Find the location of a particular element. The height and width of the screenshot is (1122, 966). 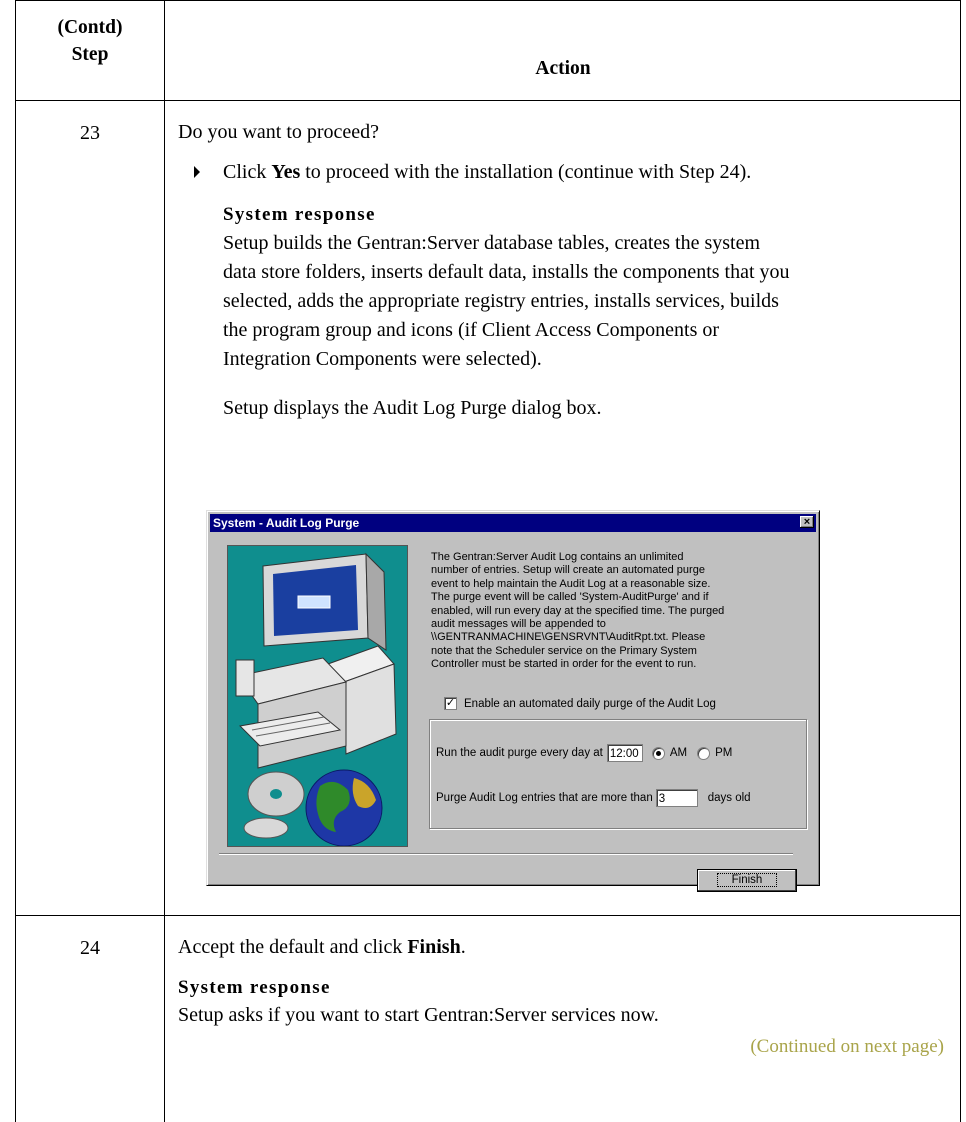

computer-globe-illustration is located at coordinates (317, 696).